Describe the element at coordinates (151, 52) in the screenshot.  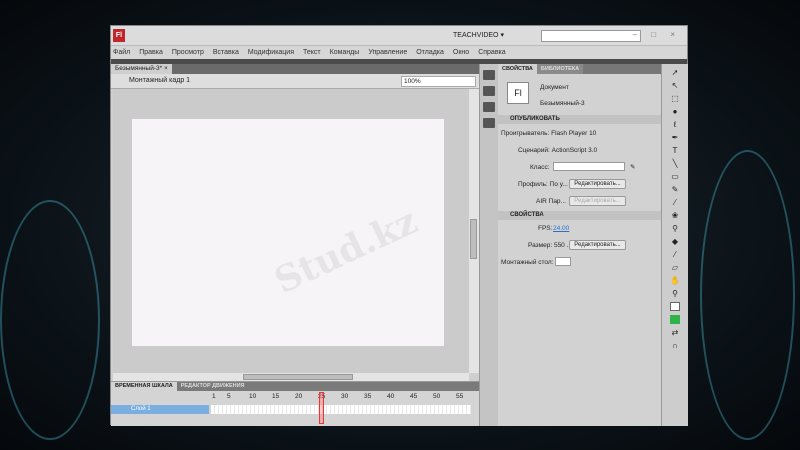
I see `menu-edit: Правка` at that location.